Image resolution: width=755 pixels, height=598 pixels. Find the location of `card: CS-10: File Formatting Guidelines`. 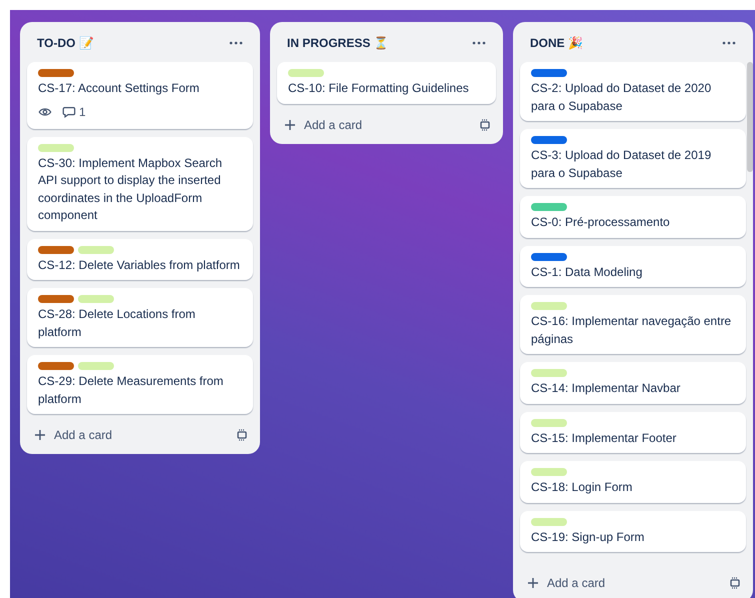

card: CS-10: File Formatting Guidelines is located at coordinates (386, 83).